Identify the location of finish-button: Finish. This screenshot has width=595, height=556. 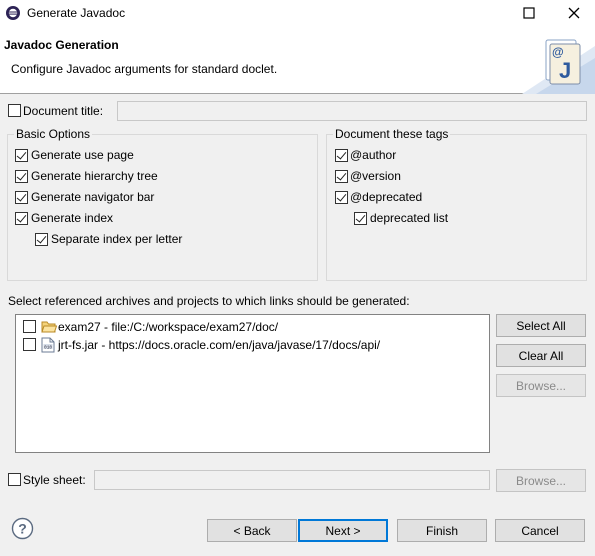
(442, 530).